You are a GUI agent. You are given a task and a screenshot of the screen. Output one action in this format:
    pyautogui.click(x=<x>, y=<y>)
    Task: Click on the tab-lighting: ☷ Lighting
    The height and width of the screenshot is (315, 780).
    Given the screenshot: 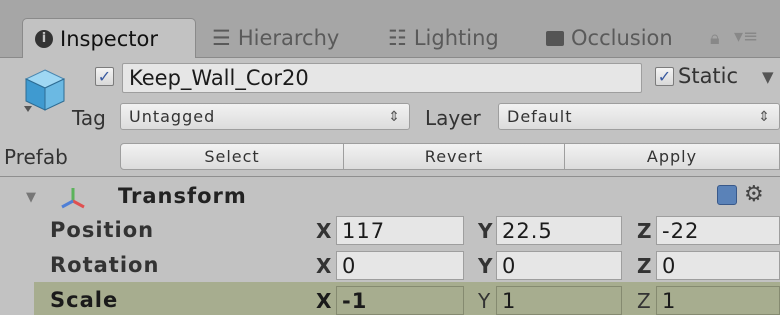 What is the action you would take?
    pyautogui.click(x=443, y=38)
    